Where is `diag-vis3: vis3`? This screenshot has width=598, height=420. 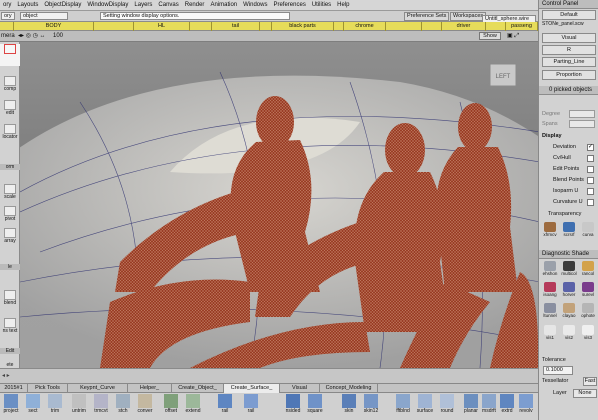
diag-vis3: vis3 is located at coordinates (588, 334).